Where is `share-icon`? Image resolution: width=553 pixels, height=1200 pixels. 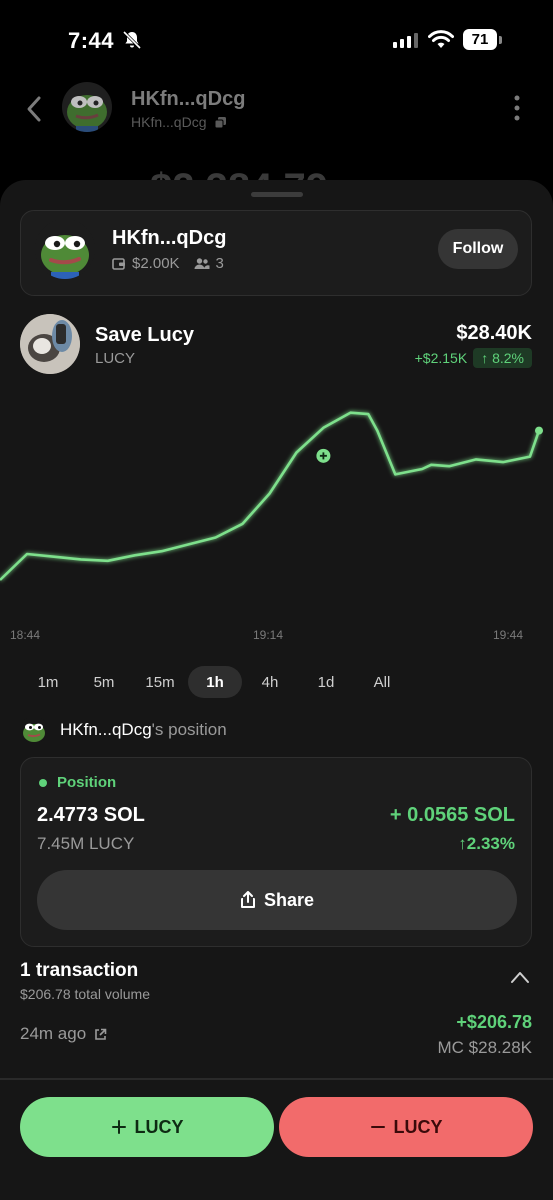 share-icon is located at coordinates (247, 899).